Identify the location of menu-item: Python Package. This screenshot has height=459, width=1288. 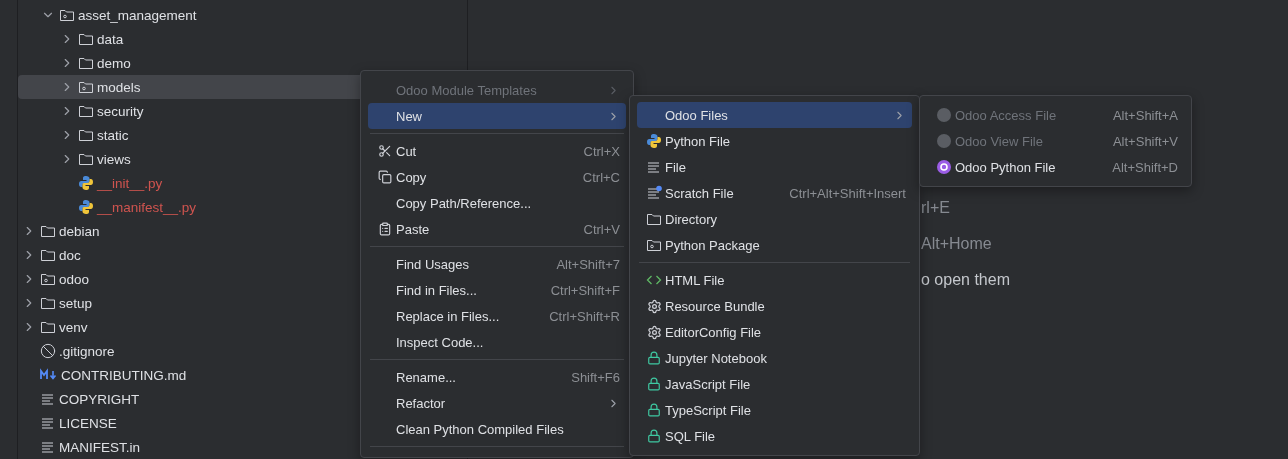
(774, 245).